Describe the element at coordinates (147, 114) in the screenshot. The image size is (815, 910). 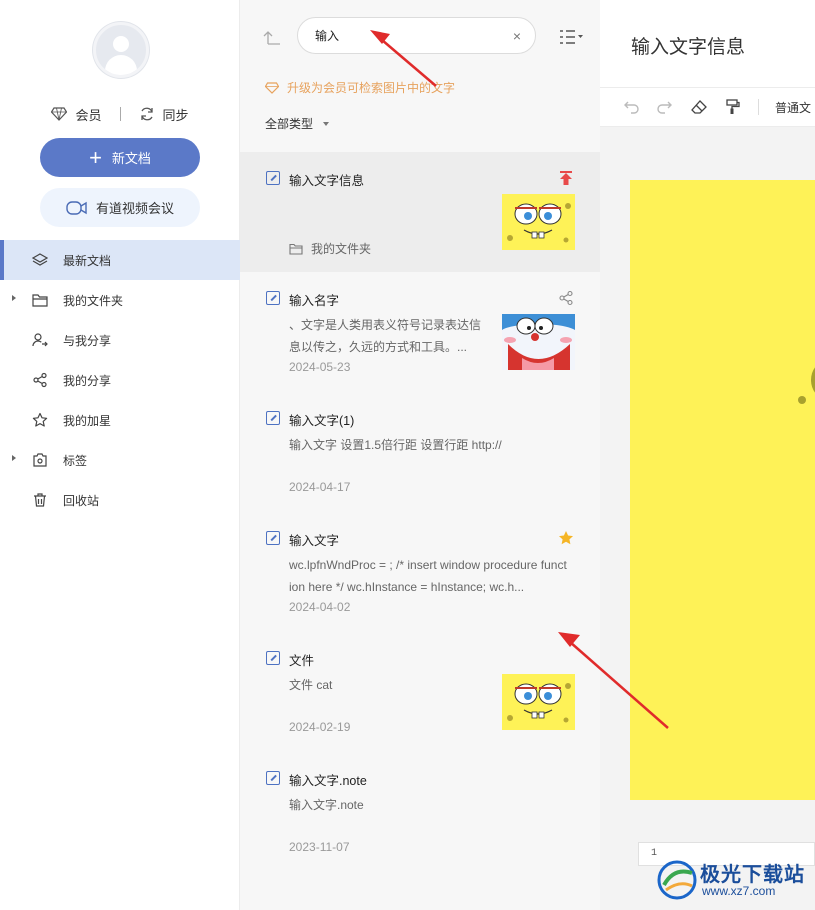
I see `sync-icon` at that location.